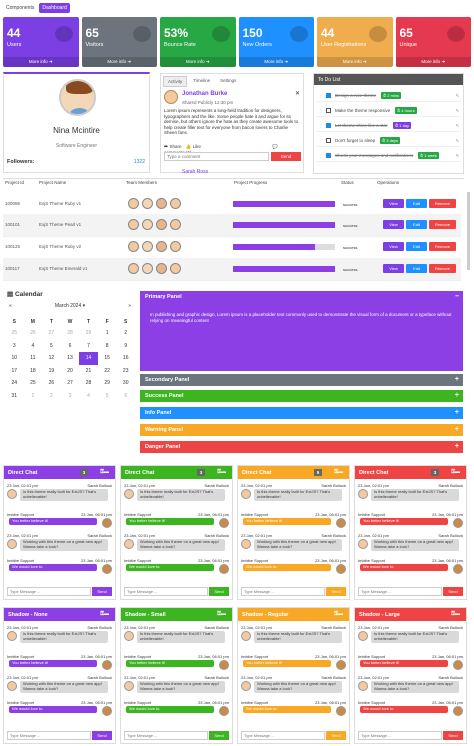 The image size is (474, 746). Describe the element at coordinates (301, 447) in the screenshot. I see `danger-panel: Danger Panel +` at that location.